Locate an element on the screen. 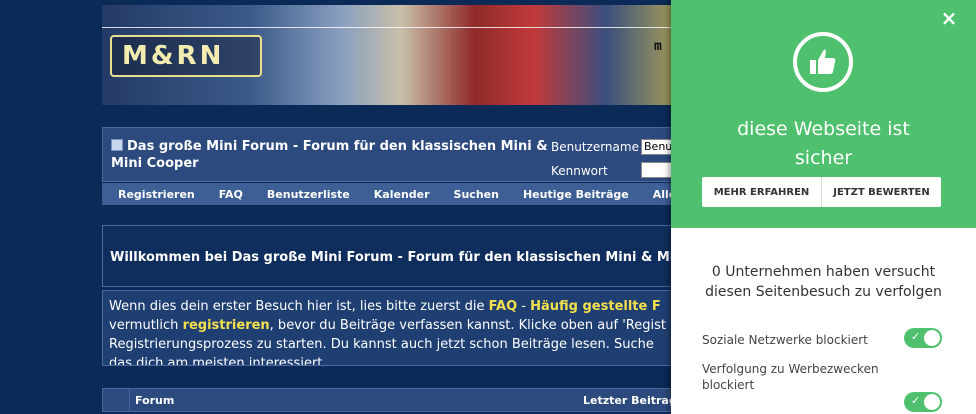  social-block-toggle: ✓ is located at coordinates (923, 338).